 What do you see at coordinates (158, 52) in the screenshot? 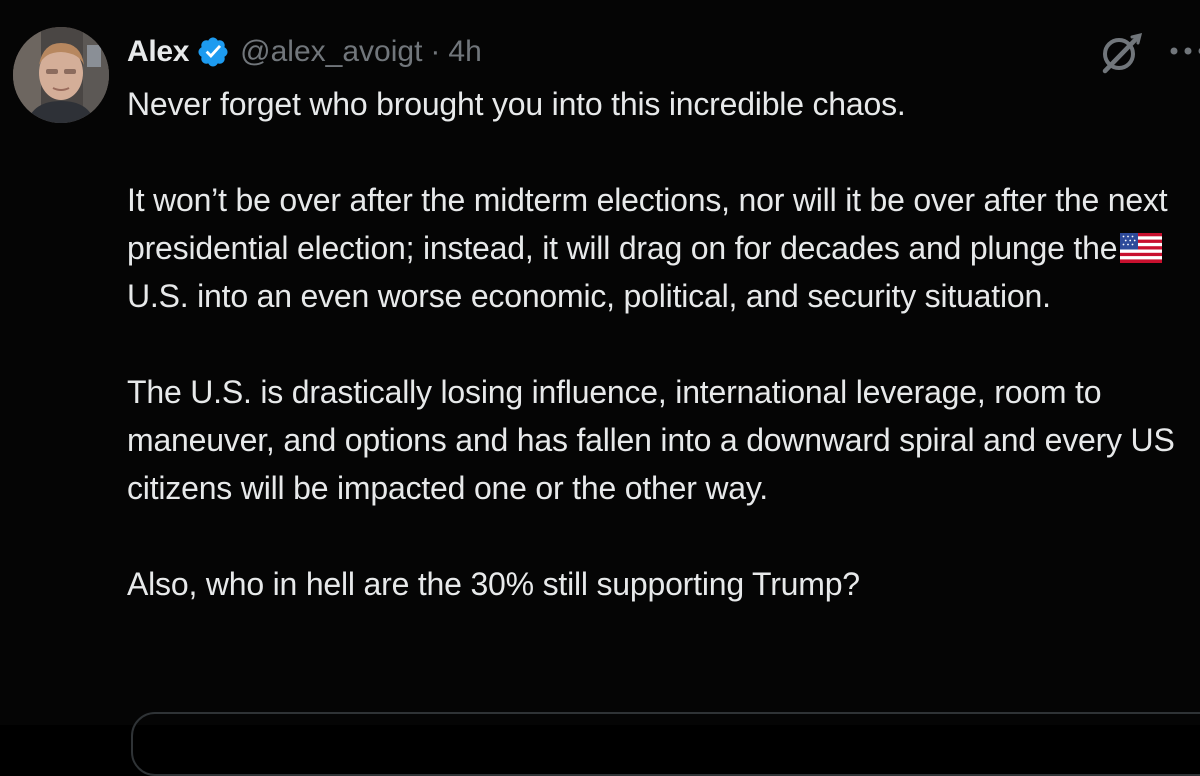
I see `author-name: Alex` at bounding box center [158, 52].